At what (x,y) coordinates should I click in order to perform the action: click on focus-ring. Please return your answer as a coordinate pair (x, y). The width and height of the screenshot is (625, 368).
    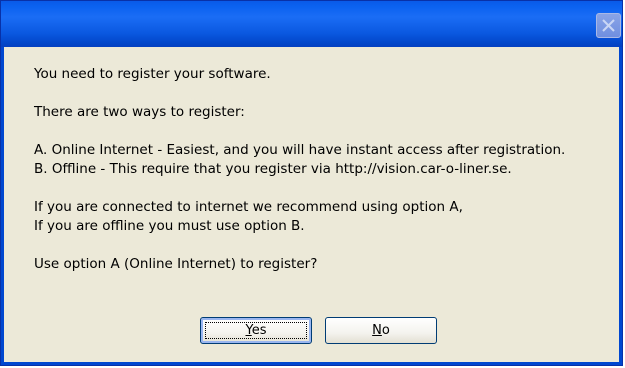
    Looking at the image, I should click on (256, 330).